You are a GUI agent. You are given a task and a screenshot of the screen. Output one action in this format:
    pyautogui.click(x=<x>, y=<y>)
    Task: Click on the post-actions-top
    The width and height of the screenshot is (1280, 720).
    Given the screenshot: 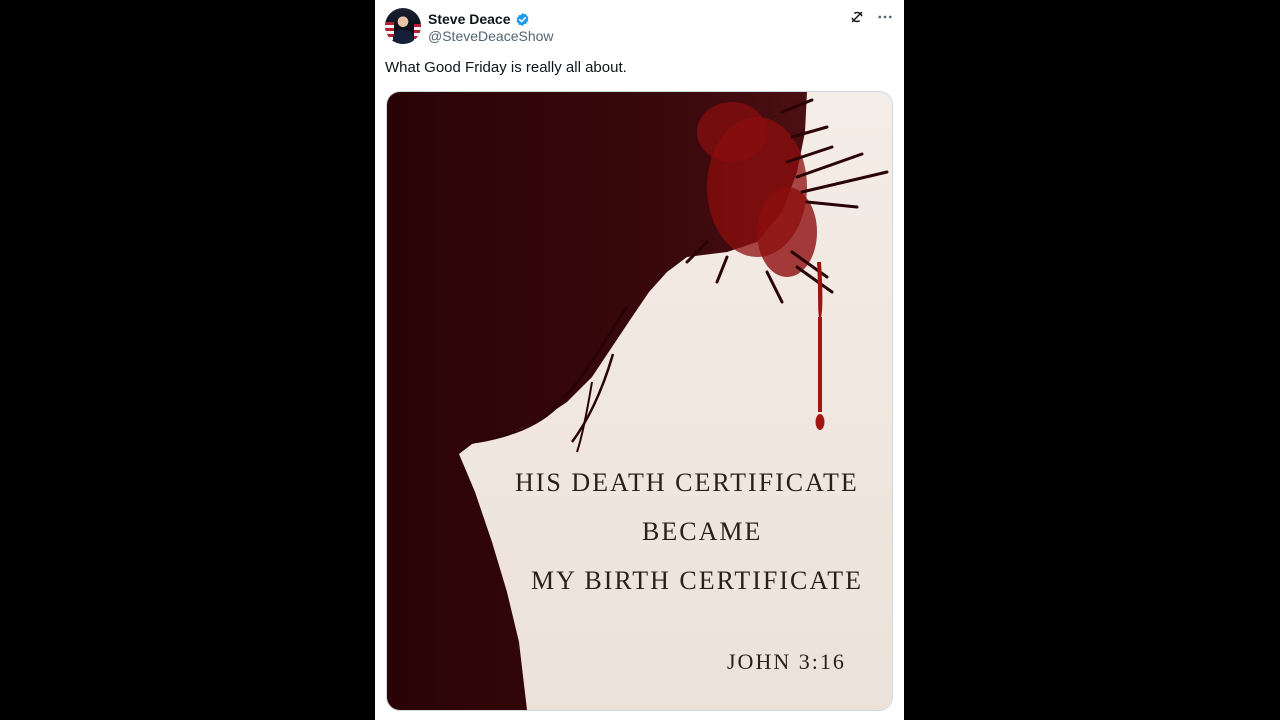 What is the action you would take?
    pyautogui.click(x=871, y=17)
    